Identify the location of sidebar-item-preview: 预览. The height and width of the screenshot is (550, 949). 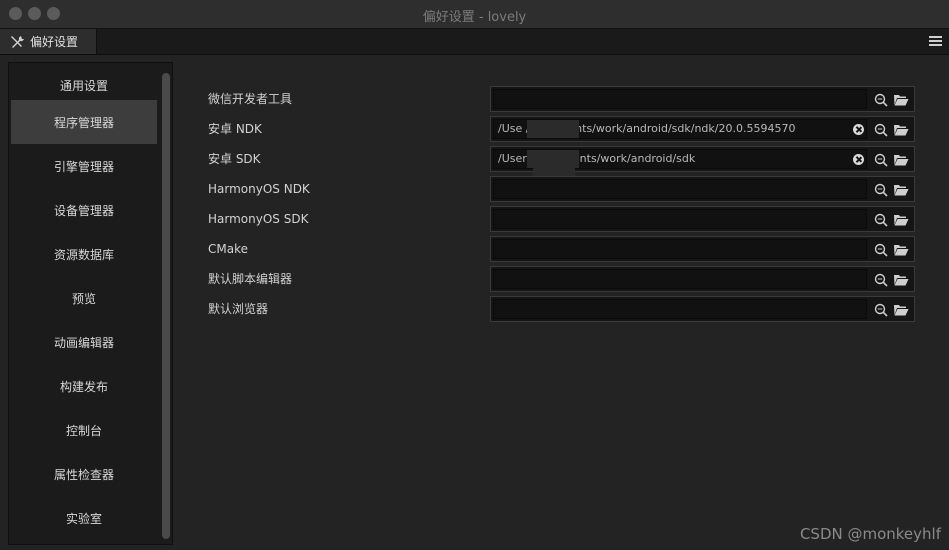
(84, 298).